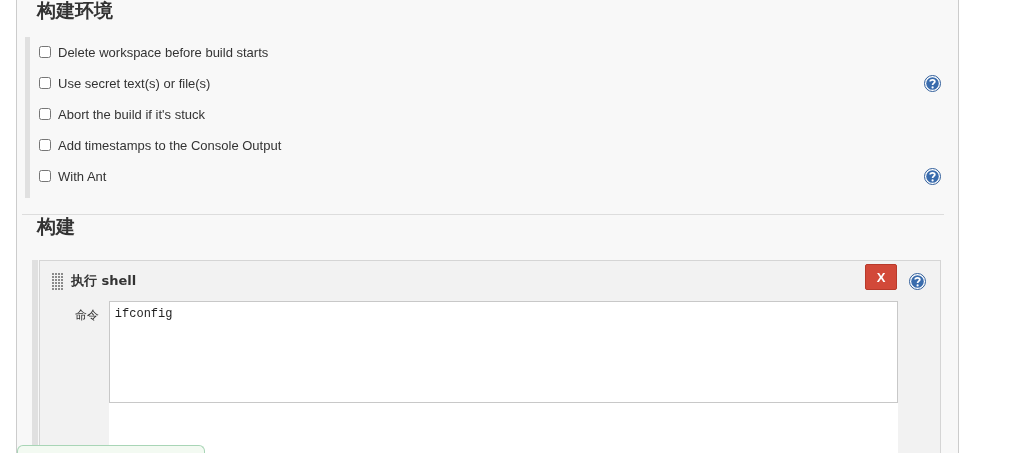  I want to click on section-heading: 构建, so click(56, 226).